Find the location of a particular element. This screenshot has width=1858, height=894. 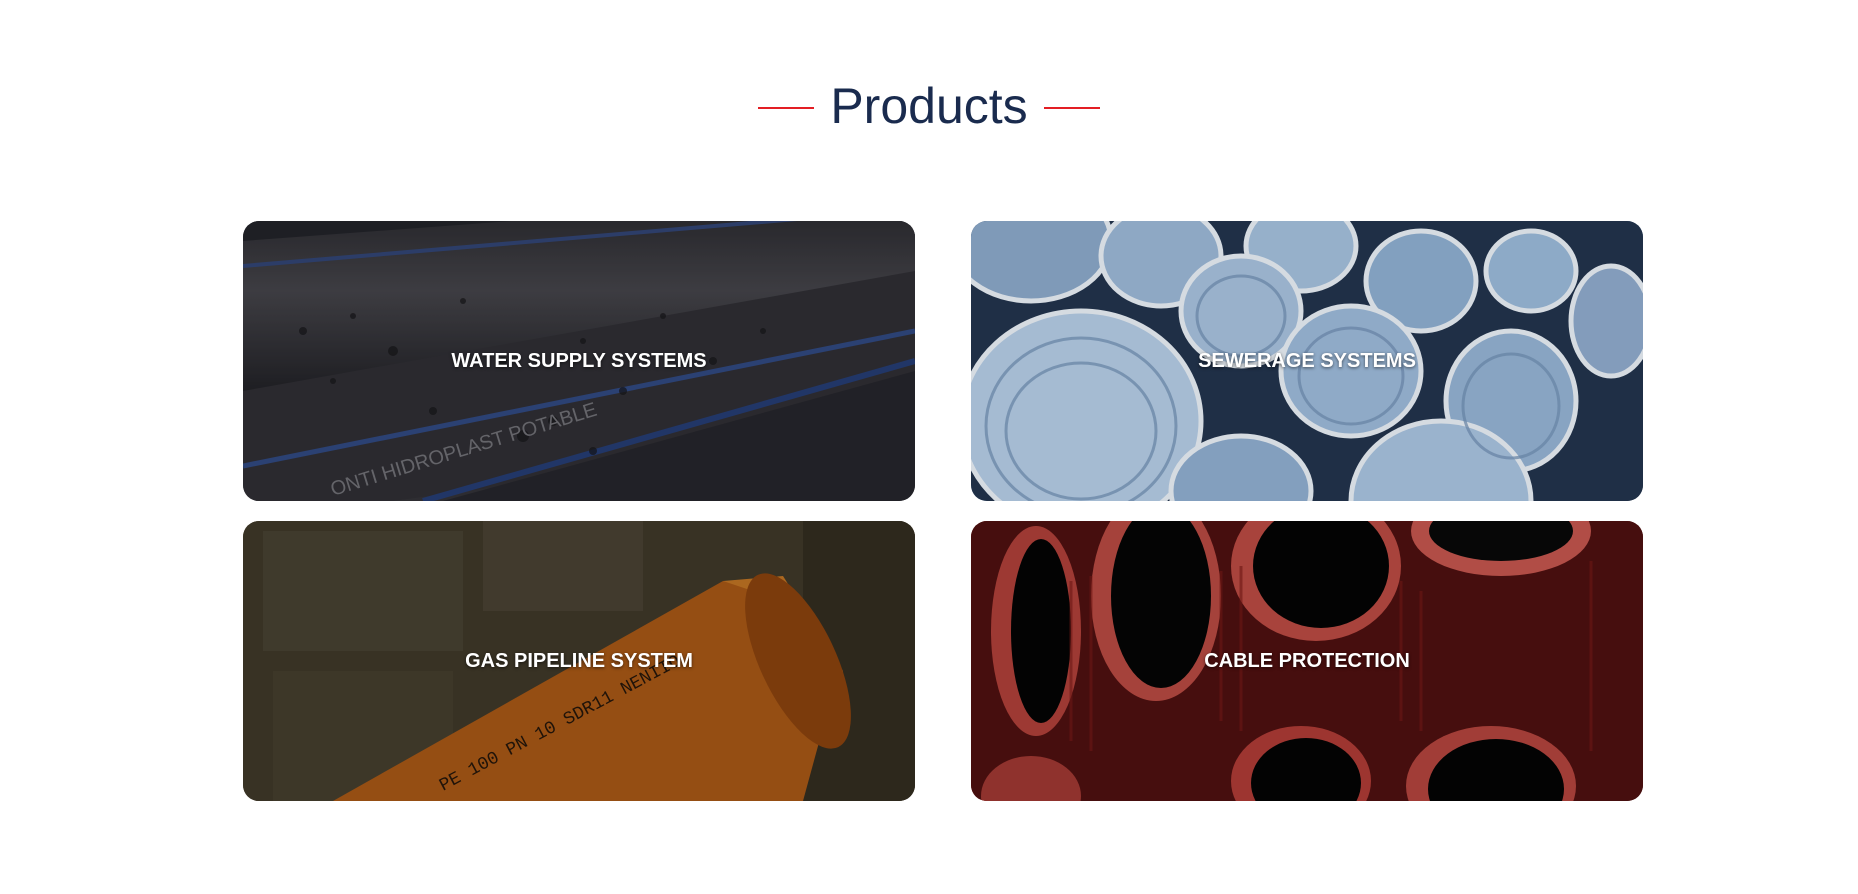

product-label-cable-protection: CABLE PROTECTION is located at coordinates (1307, 660).